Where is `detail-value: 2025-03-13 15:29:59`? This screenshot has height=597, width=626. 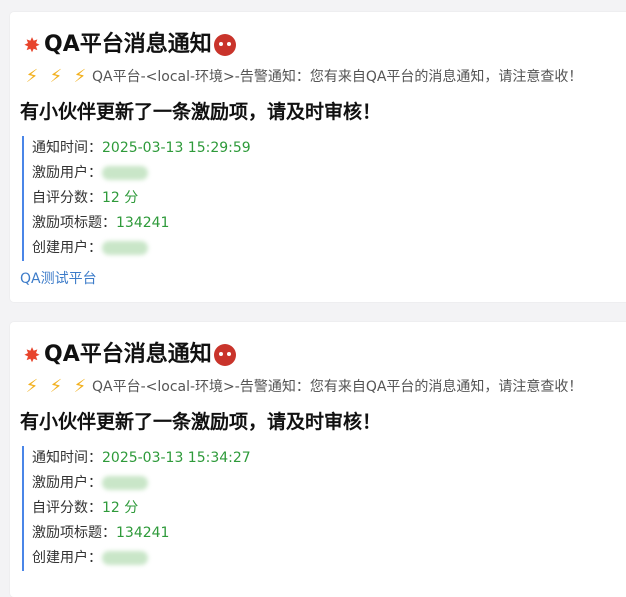
detail-value: 2025-03-13 15:29:59 is located at coordinates (176, 148).